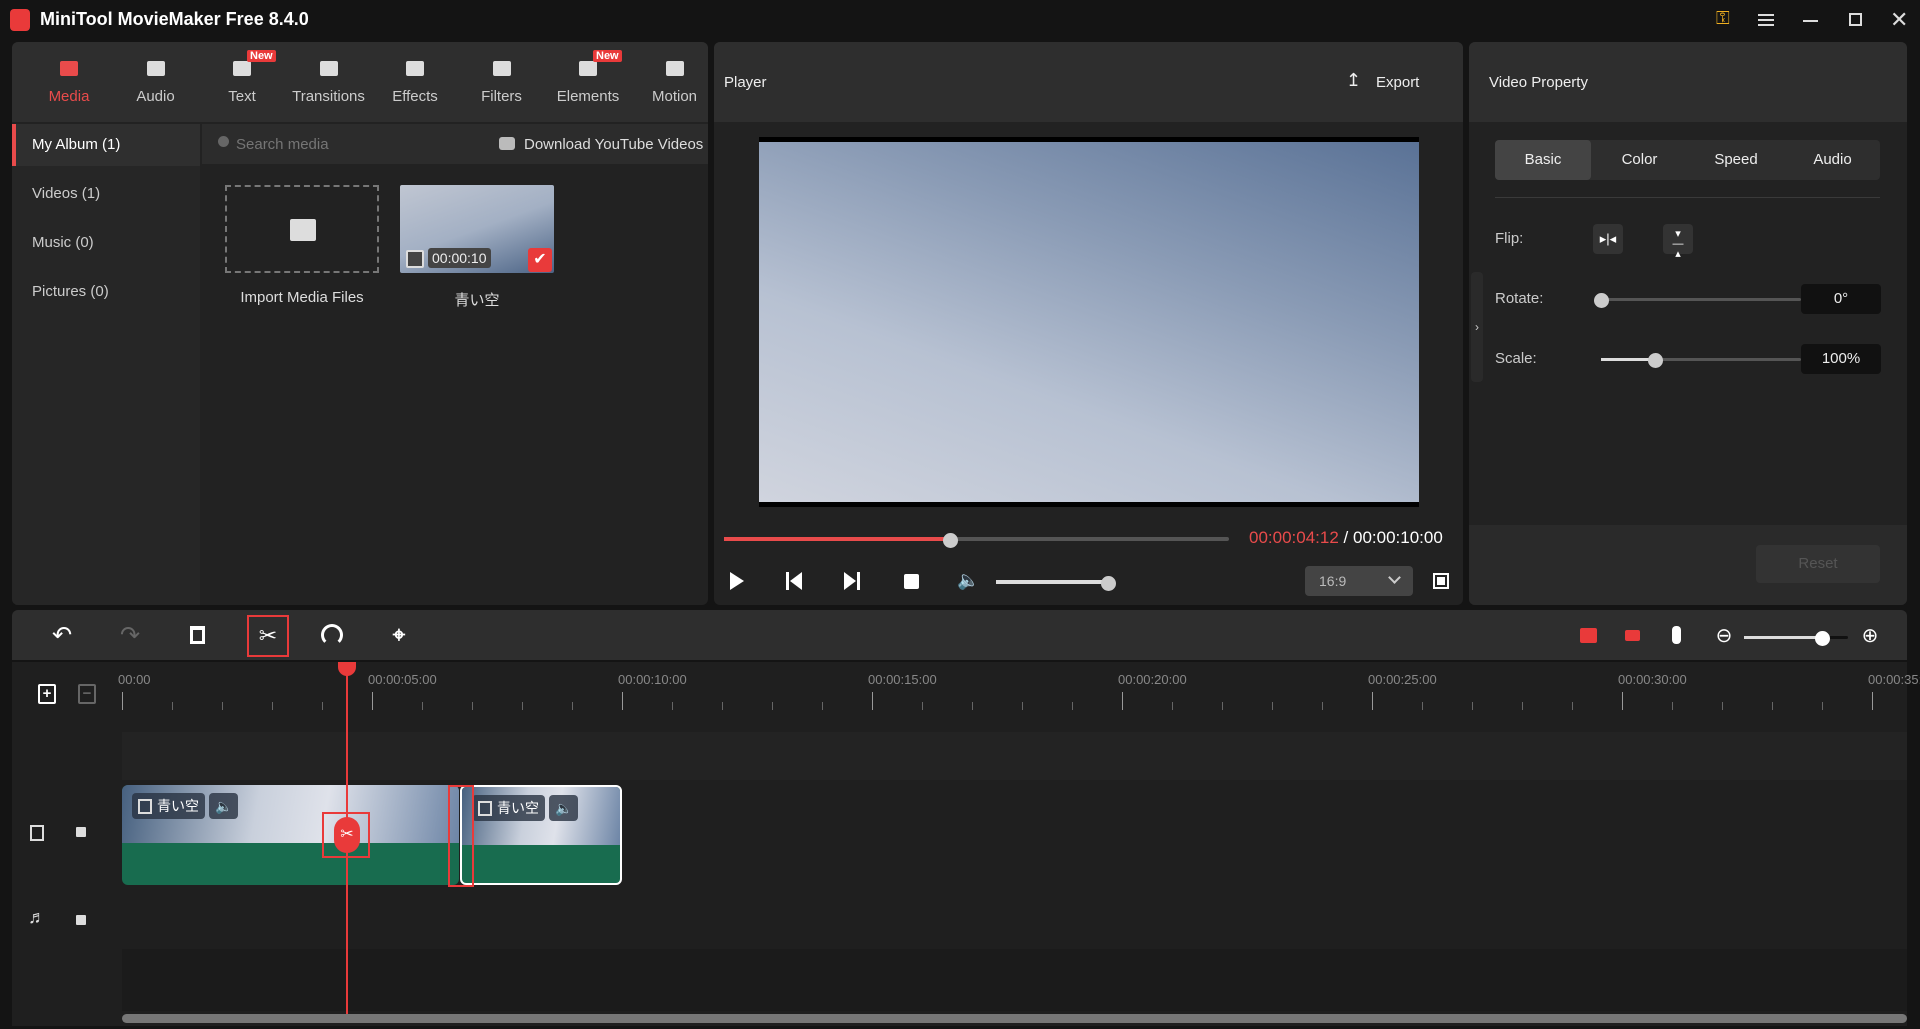 This screenshot has width=1920, height=1029. Describe the element at coordinates (502, 82) in the screenshot. I see `tab-filters: Filters` at that location.